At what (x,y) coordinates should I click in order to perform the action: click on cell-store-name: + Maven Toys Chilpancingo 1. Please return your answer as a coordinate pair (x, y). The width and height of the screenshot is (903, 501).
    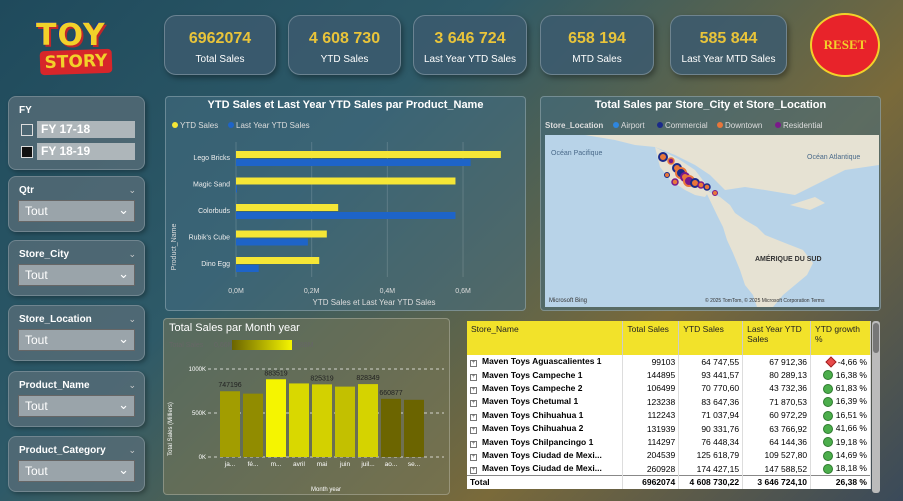
    Looking at the image, I should click on (545, 442).